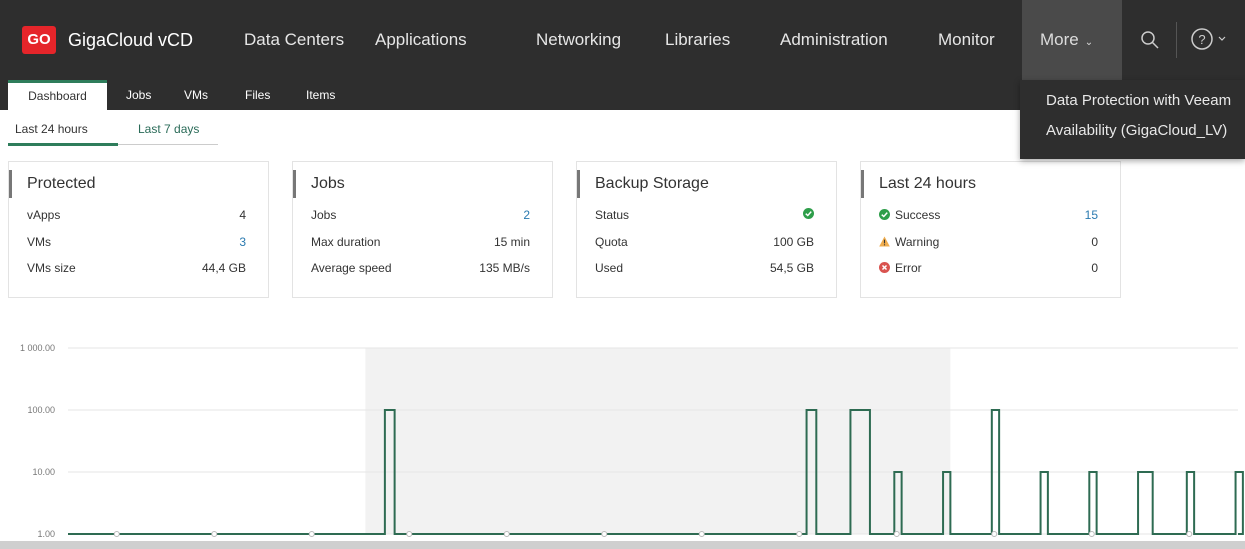 The width and height of the screenshot is (1245, 549). What do you see at coordinates (622, 545) in the screenshot?
I see `chart-scrollbar` at bounding box center [622, 545].